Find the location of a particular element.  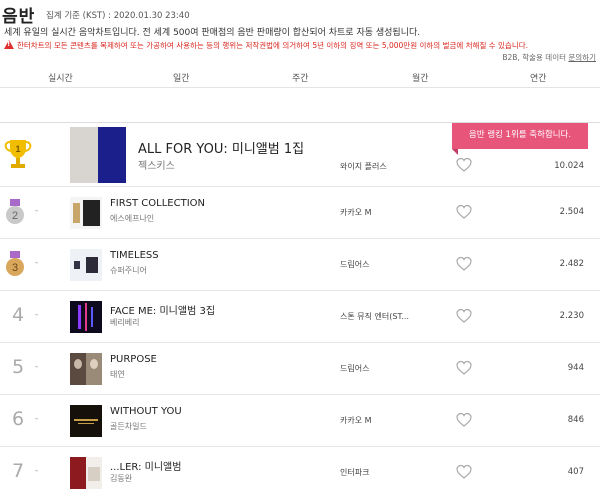

warning-icon is located at coordinates (9, 44).